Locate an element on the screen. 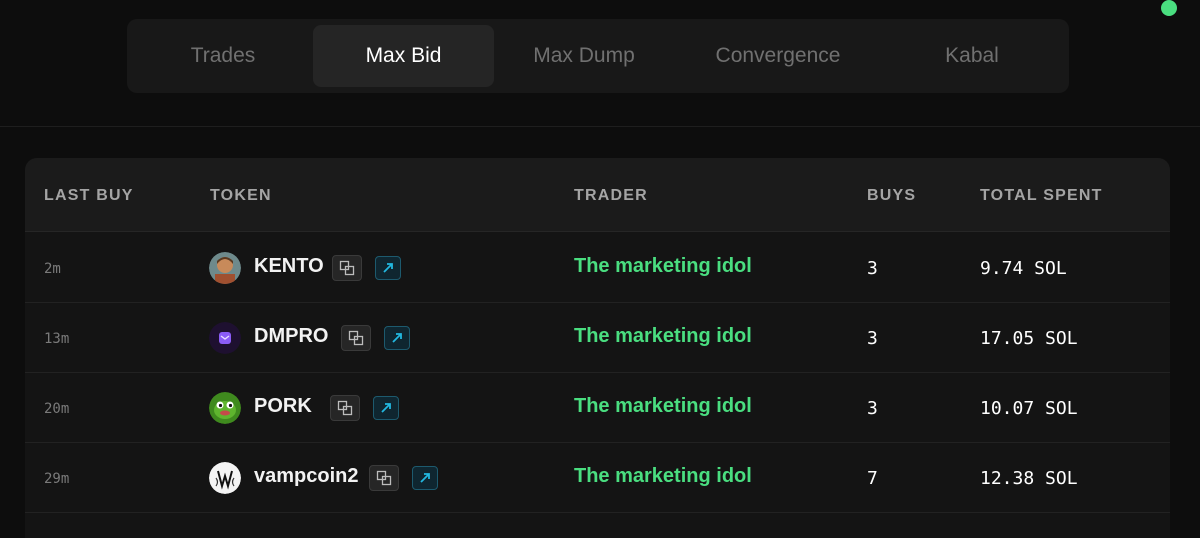  table-header: LAST BUY TOKEN TRADER BUYS TOTAL SPENT is located at coordinates (597, 195).